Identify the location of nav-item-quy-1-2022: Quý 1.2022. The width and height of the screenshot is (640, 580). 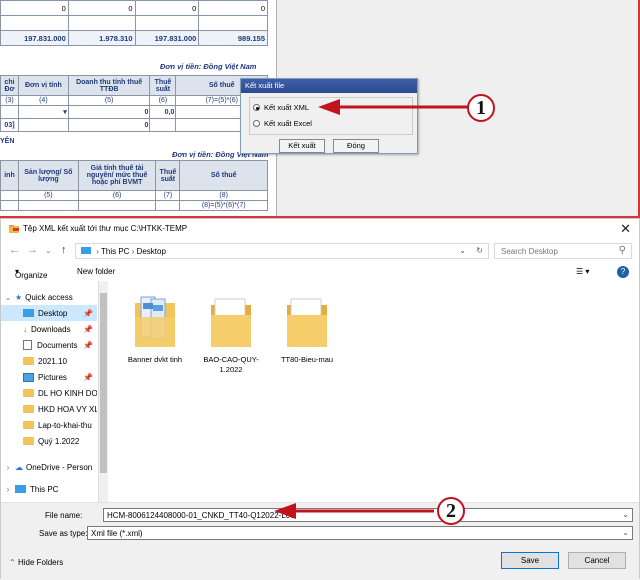
(49, 441).